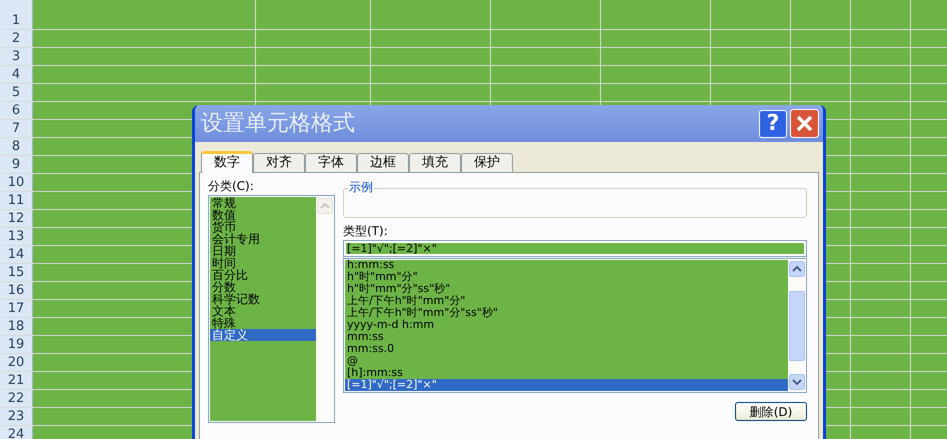  Describe the element at coordinates (566, 385) in the screenshot. I see `type-item: [=1]"√";[=2]"×"` at that location.